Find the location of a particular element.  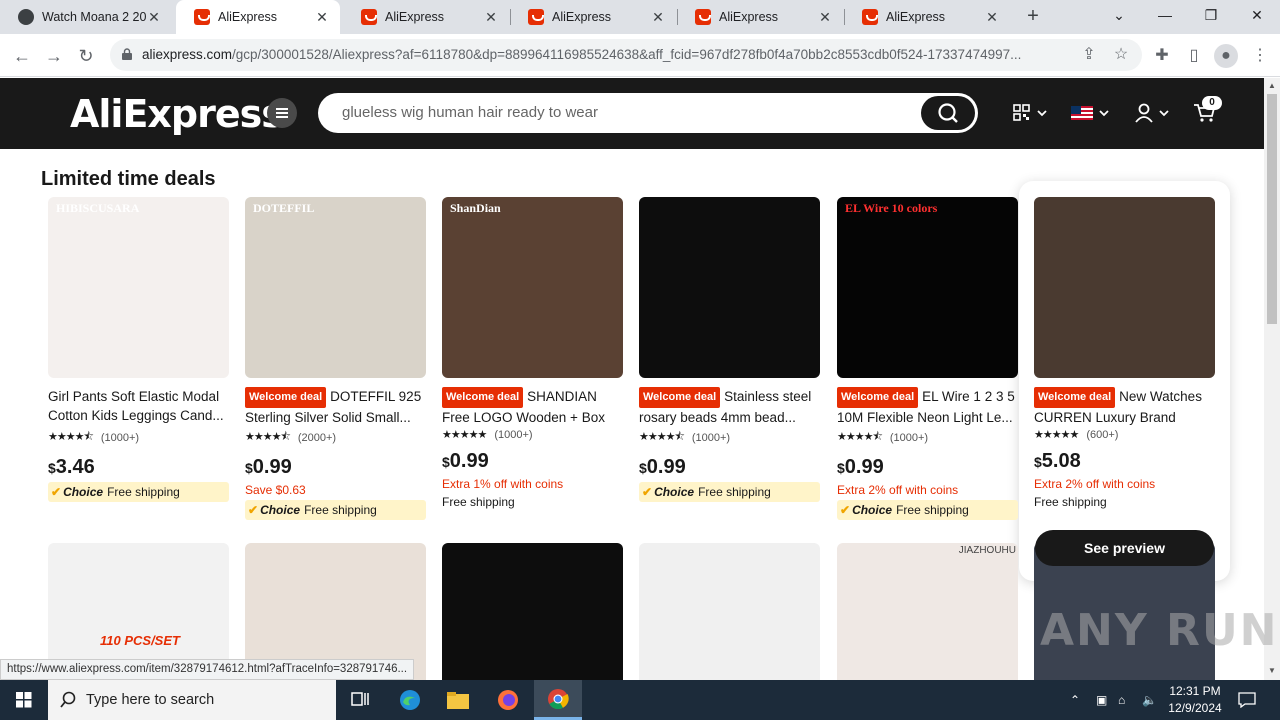

browser-tab: Watch Moana 2 20 ✕ is located at coordinates (86, 17).